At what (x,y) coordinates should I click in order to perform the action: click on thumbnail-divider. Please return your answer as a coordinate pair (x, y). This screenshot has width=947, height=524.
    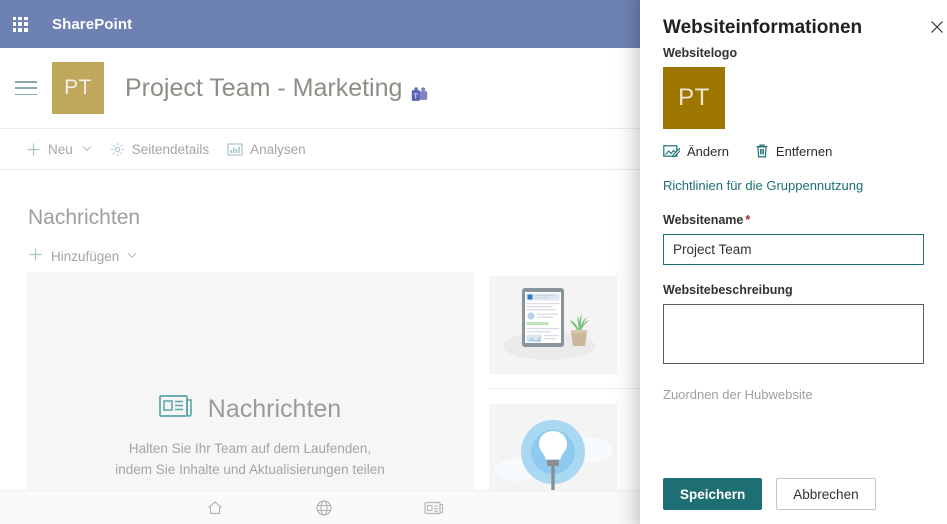
    Looking at the image, I should click on (564, 388).